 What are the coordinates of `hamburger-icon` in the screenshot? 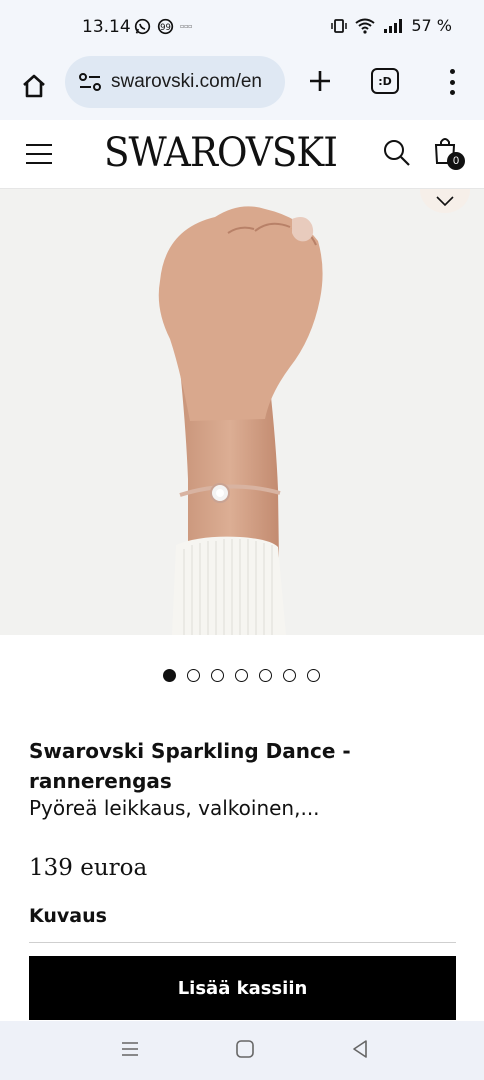 It's located at (39, 154).